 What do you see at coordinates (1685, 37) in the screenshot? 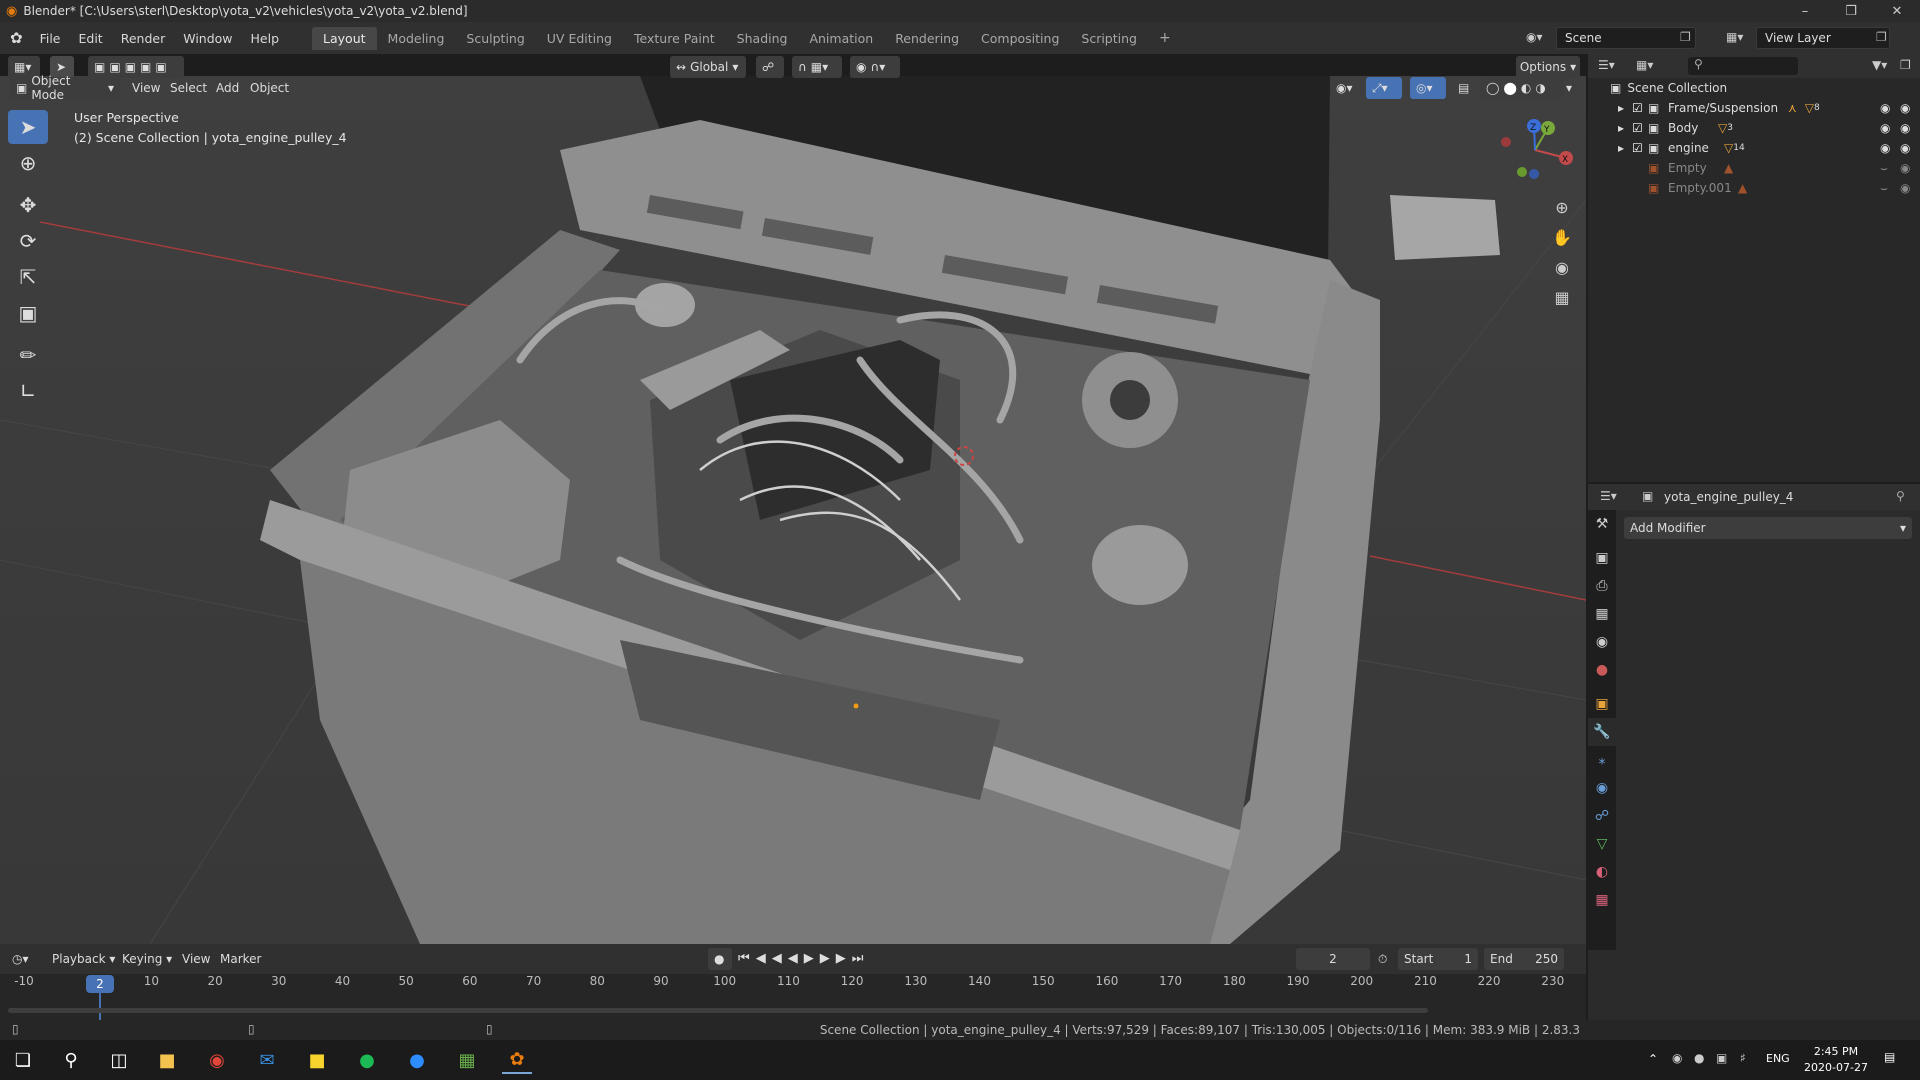
I see `new-scene-icon: ❐` at bounding box center [1685, 37].